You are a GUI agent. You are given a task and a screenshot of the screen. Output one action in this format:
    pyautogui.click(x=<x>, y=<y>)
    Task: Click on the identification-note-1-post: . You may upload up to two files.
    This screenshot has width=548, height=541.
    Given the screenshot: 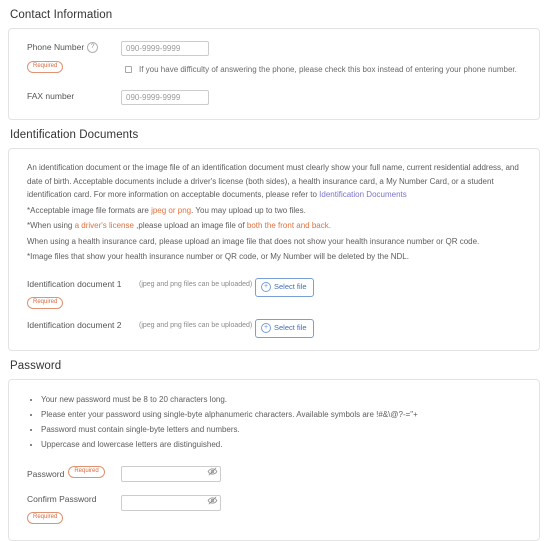 What is the action you would take?
    pyautogui.click(x=248, y=210)
    